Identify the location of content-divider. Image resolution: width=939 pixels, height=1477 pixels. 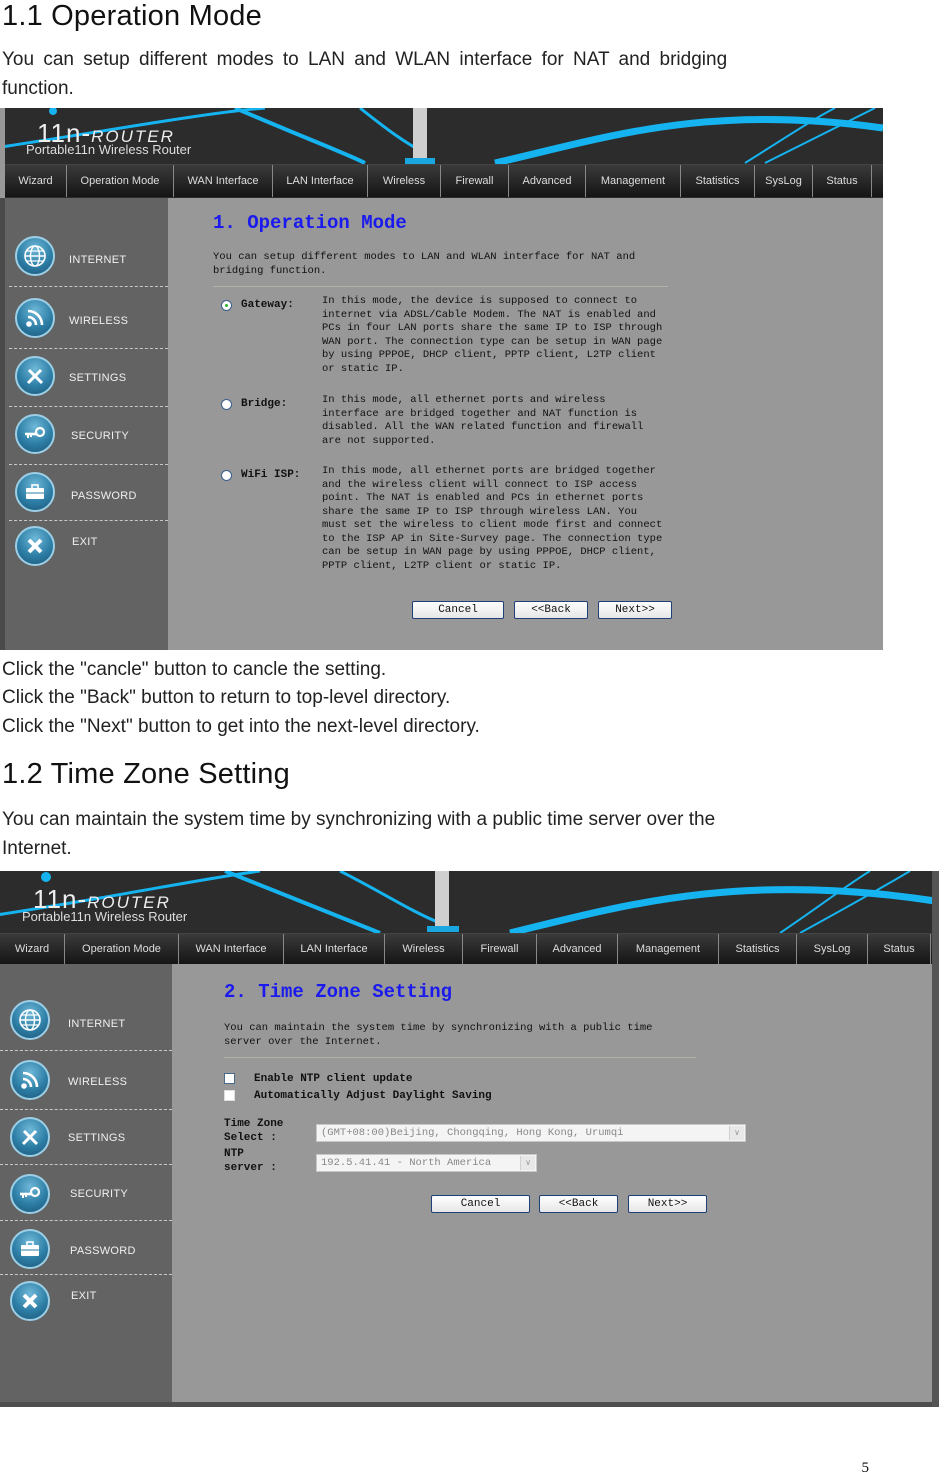
(460, 1057).